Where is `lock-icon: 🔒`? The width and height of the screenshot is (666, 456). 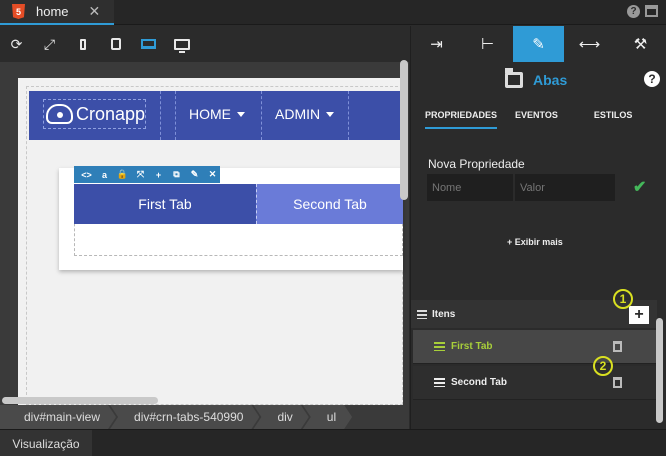
lock-icon: 🔒 is located at coordinates (122, 174).